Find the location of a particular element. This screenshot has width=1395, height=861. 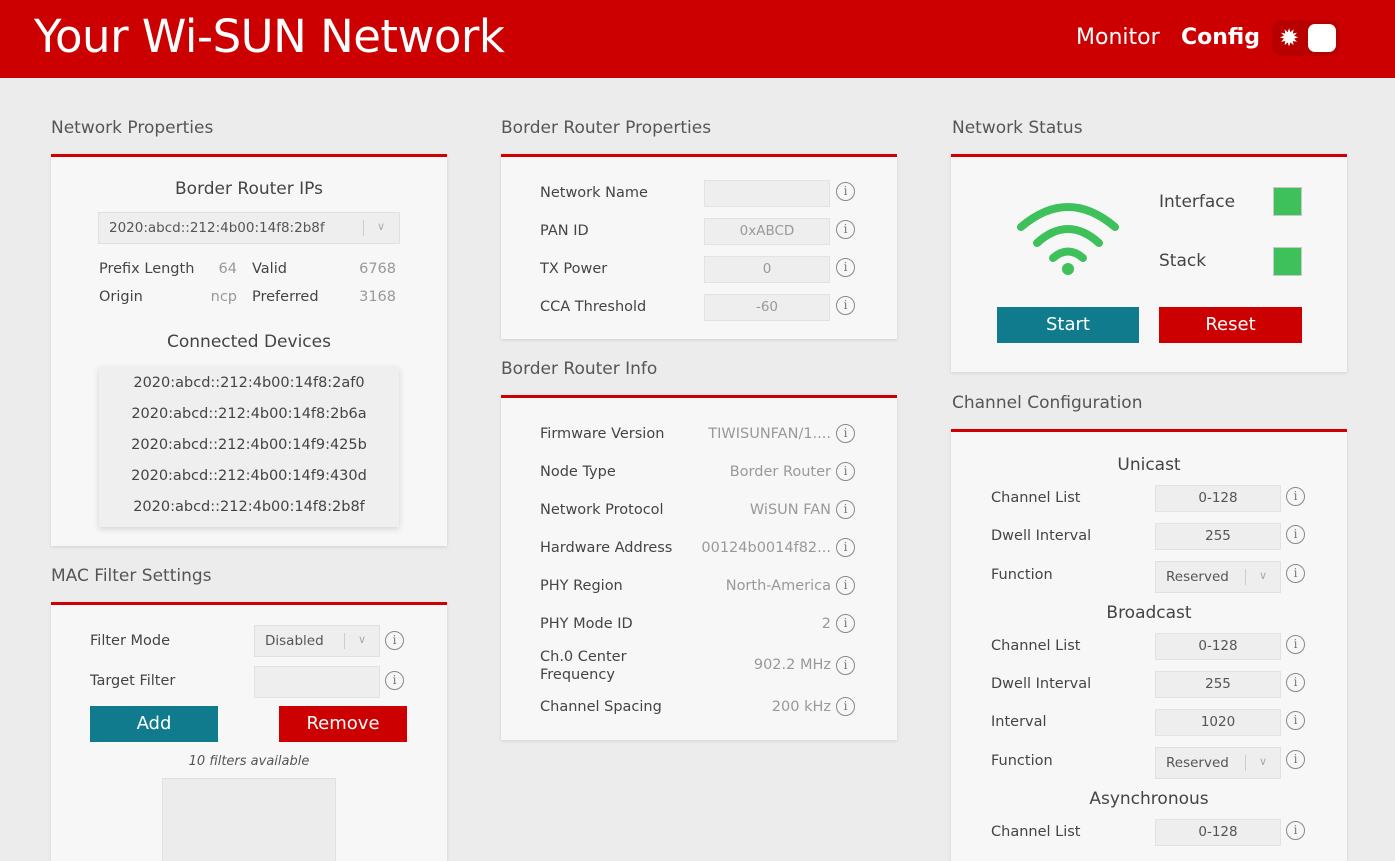

nav-config: Config is located at coordinates (1220, 37).